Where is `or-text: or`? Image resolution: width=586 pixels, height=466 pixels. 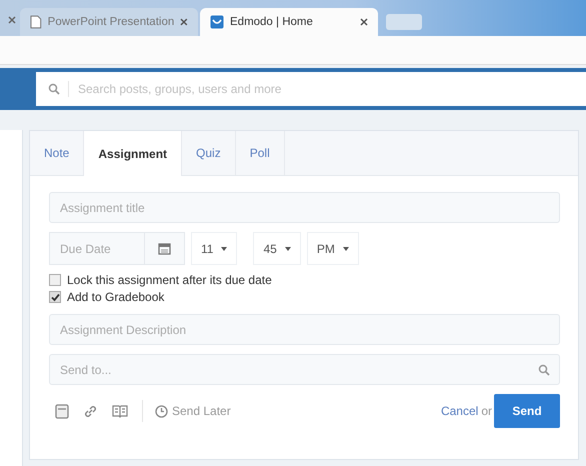
or-text: or is located at coordinates (486, 411).